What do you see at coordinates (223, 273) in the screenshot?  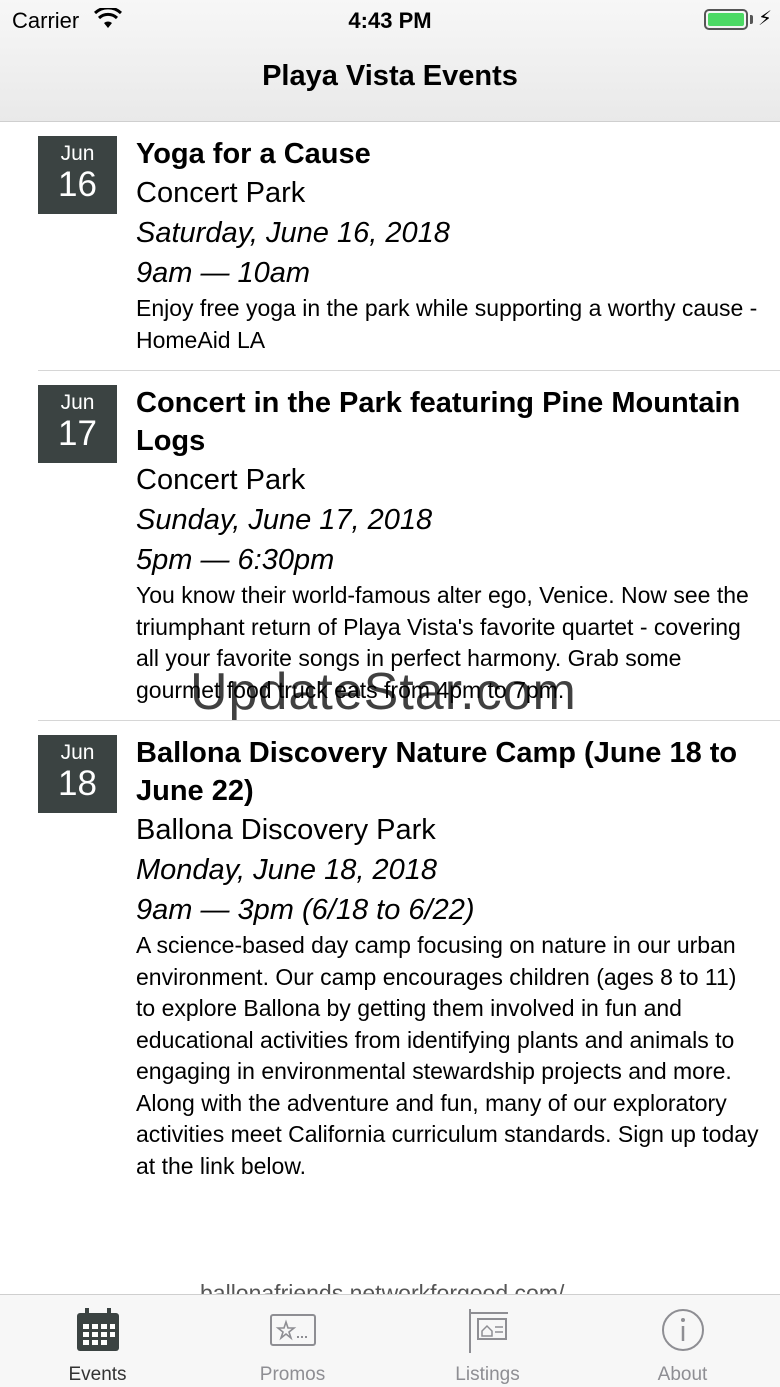 I see `event-hours: 9am — 10am` at bounding box center [223, 273].